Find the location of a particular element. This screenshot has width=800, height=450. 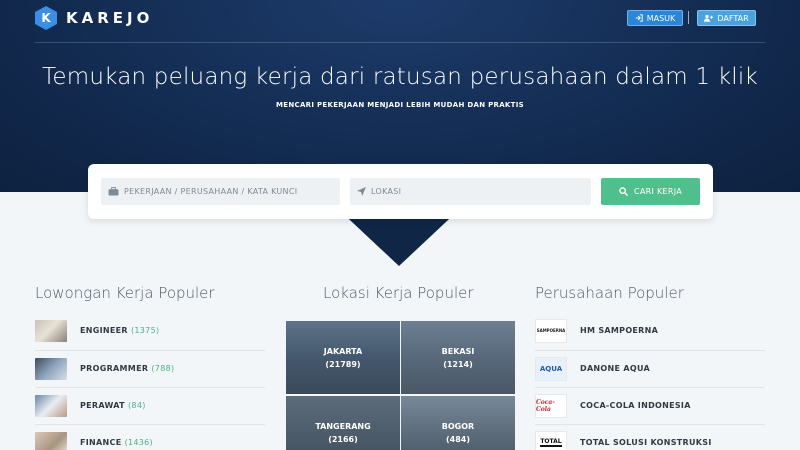

company-item-sampoerna: SAMPOERNA HM SAMPOERNA is located at coordinates (650, 330).